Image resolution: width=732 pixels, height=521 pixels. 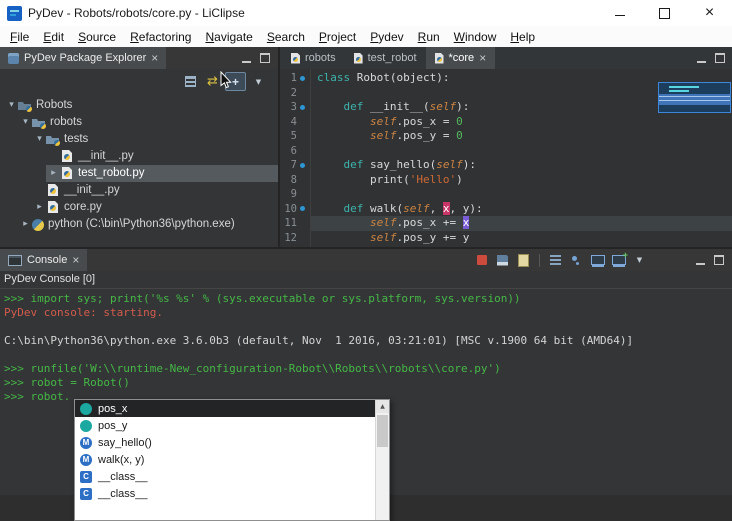 I want to click on tab-package-explorer: PyDev Package Explorer, so click(x=83, y=58).